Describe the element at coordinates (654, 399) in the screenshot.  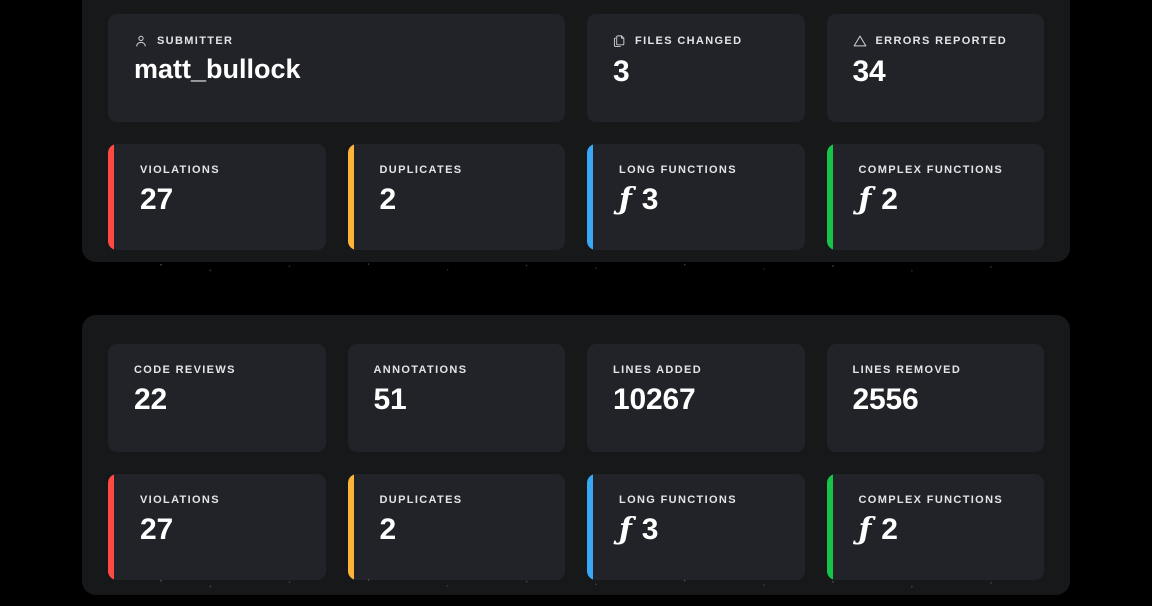
I see `metric-value: 10267` at that location.